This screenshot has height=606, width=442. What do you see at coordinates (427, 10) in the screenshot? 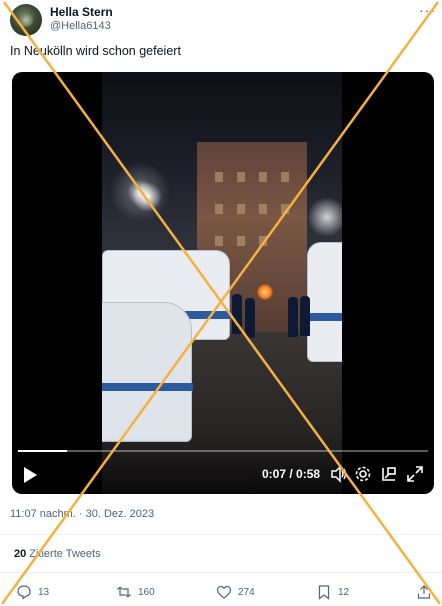
I see `more-dots-icon: ···` at bounding box center [427, 10].